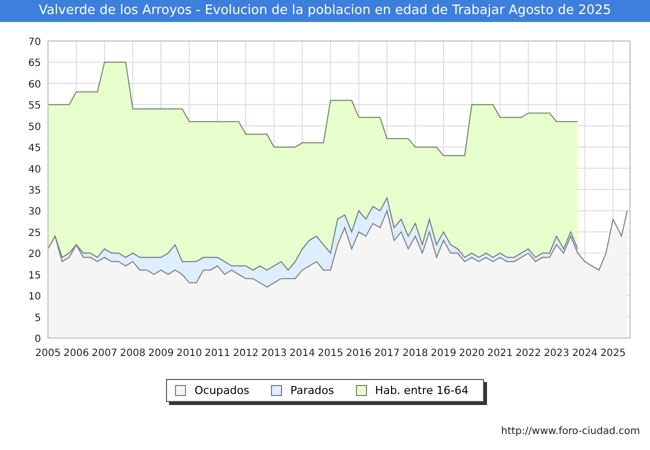 The width and height of the screenshot is (650, 450). Describe the element at coordinates (34, 106) in the screenshot. I see `y-tick-label: 55` at that location.